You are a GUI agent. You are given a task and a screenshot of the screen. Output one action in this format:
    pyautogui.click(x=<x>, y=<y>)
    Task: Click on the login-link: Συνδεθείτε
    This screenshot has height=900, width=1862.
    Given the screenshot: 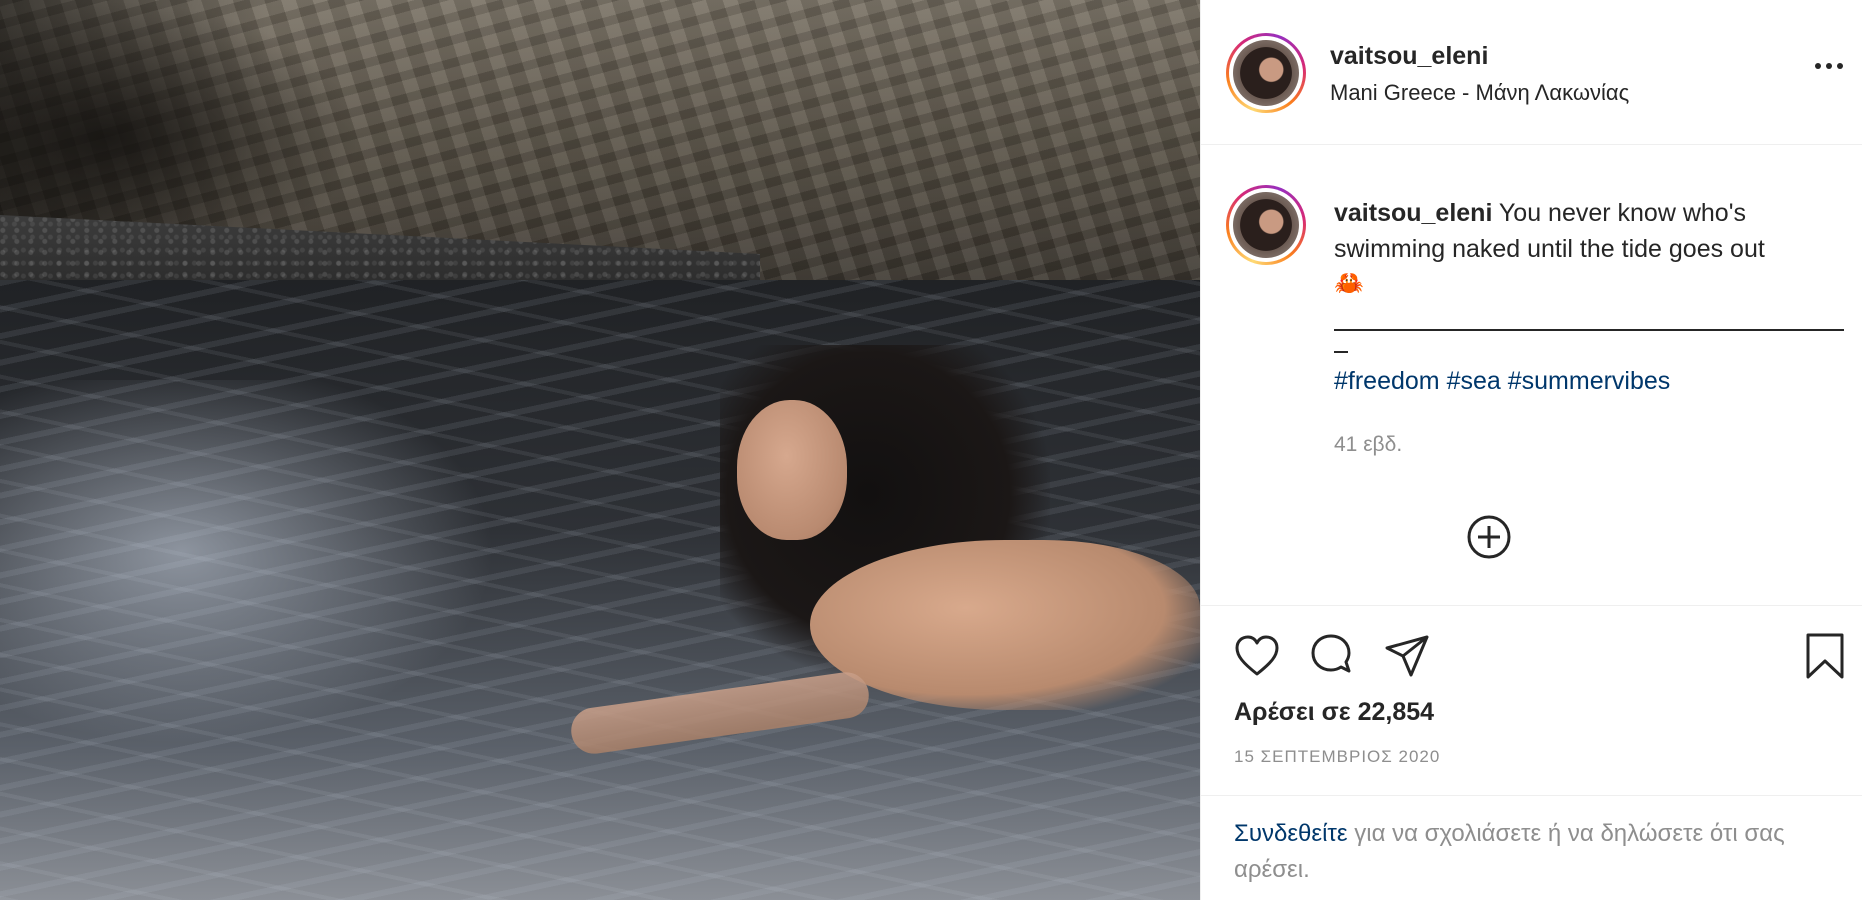 What is the action you would take?
    pyautogui.click(x=1291, y=833)
    